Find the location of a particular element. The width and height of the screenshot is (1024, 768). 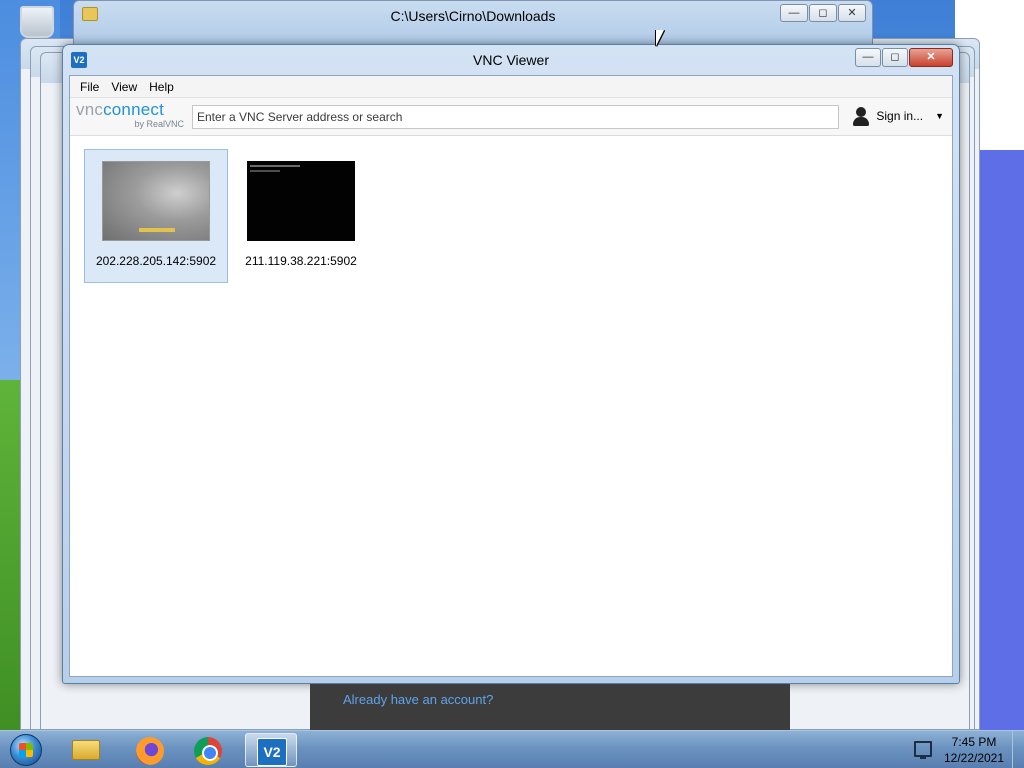

taskbar-vnc-viewer-button: V2 is located at coordinates (271, 750).